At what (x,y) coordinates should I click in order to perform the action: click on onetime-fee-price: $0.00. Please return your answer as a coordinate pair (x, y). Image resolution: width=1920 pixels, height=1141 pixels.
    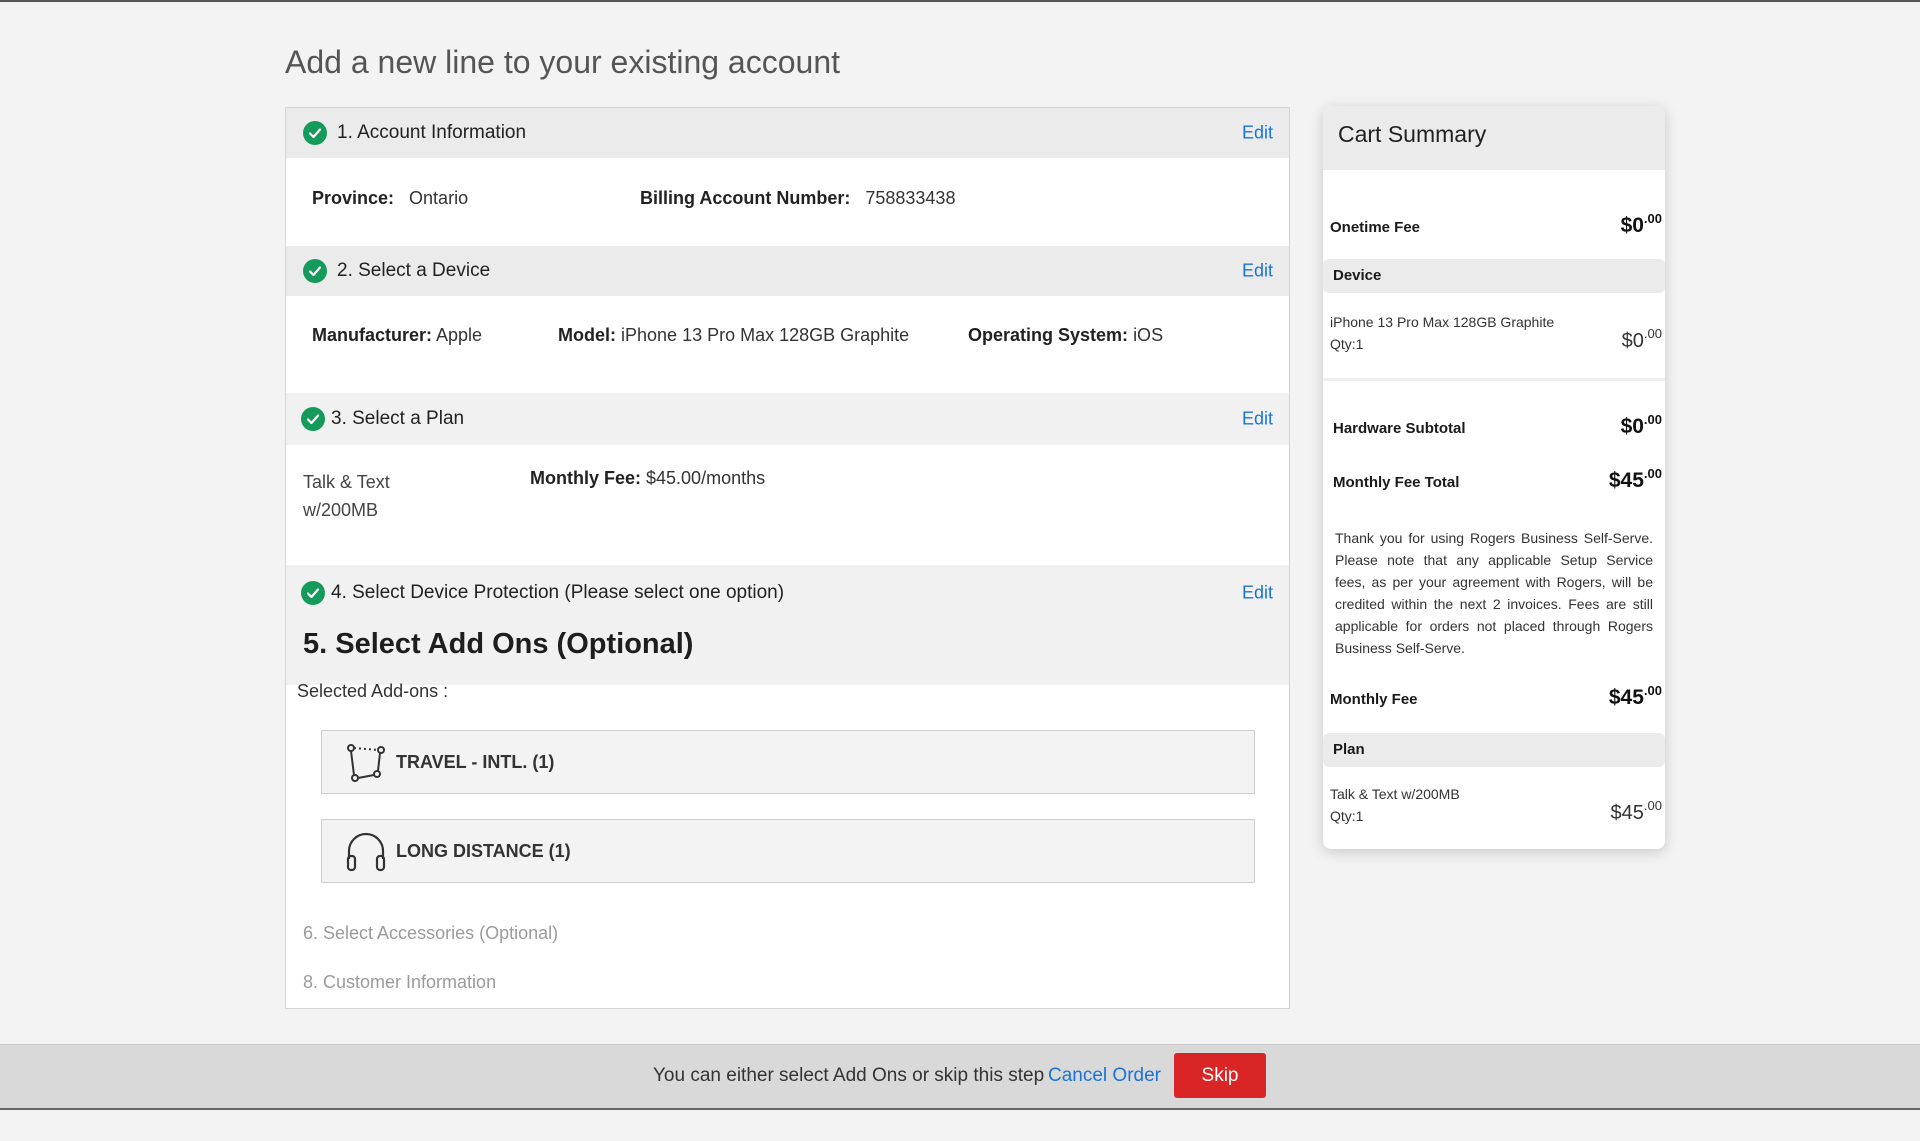
    Looking at the image, I should click on (1641, 224).